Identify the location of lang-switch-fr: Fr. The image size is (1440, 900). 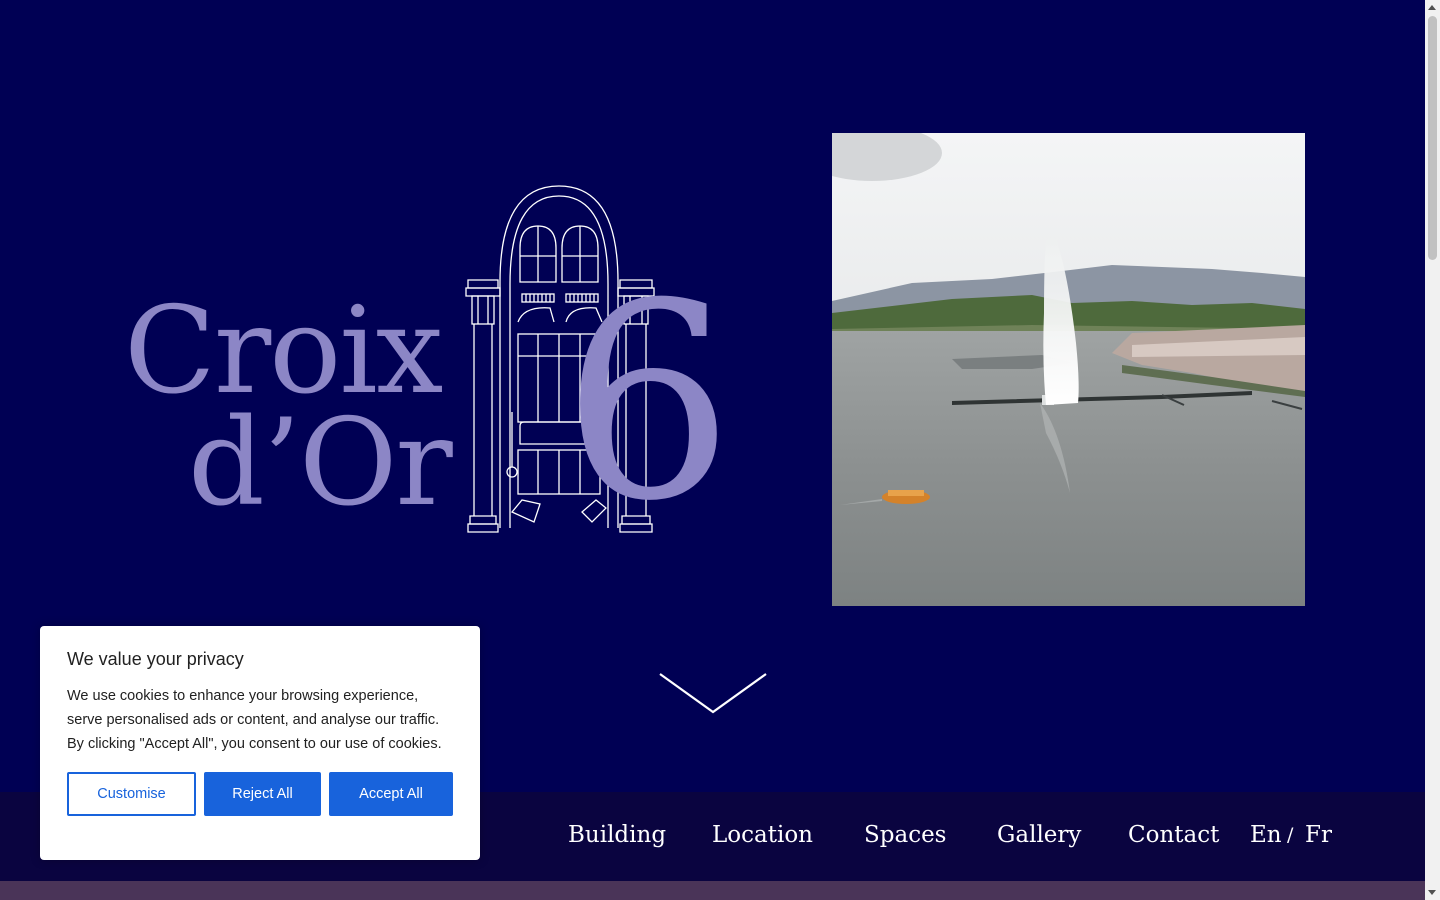
(1318, 835).